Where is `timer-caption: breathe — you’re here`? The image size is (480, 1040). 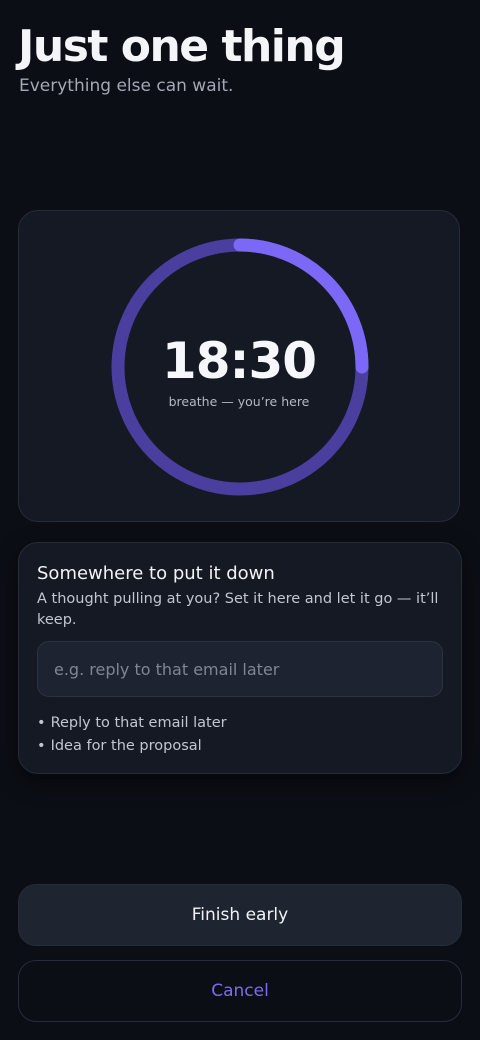 timer-caption: breathe — you’re here is located at coordinates (239, 401).